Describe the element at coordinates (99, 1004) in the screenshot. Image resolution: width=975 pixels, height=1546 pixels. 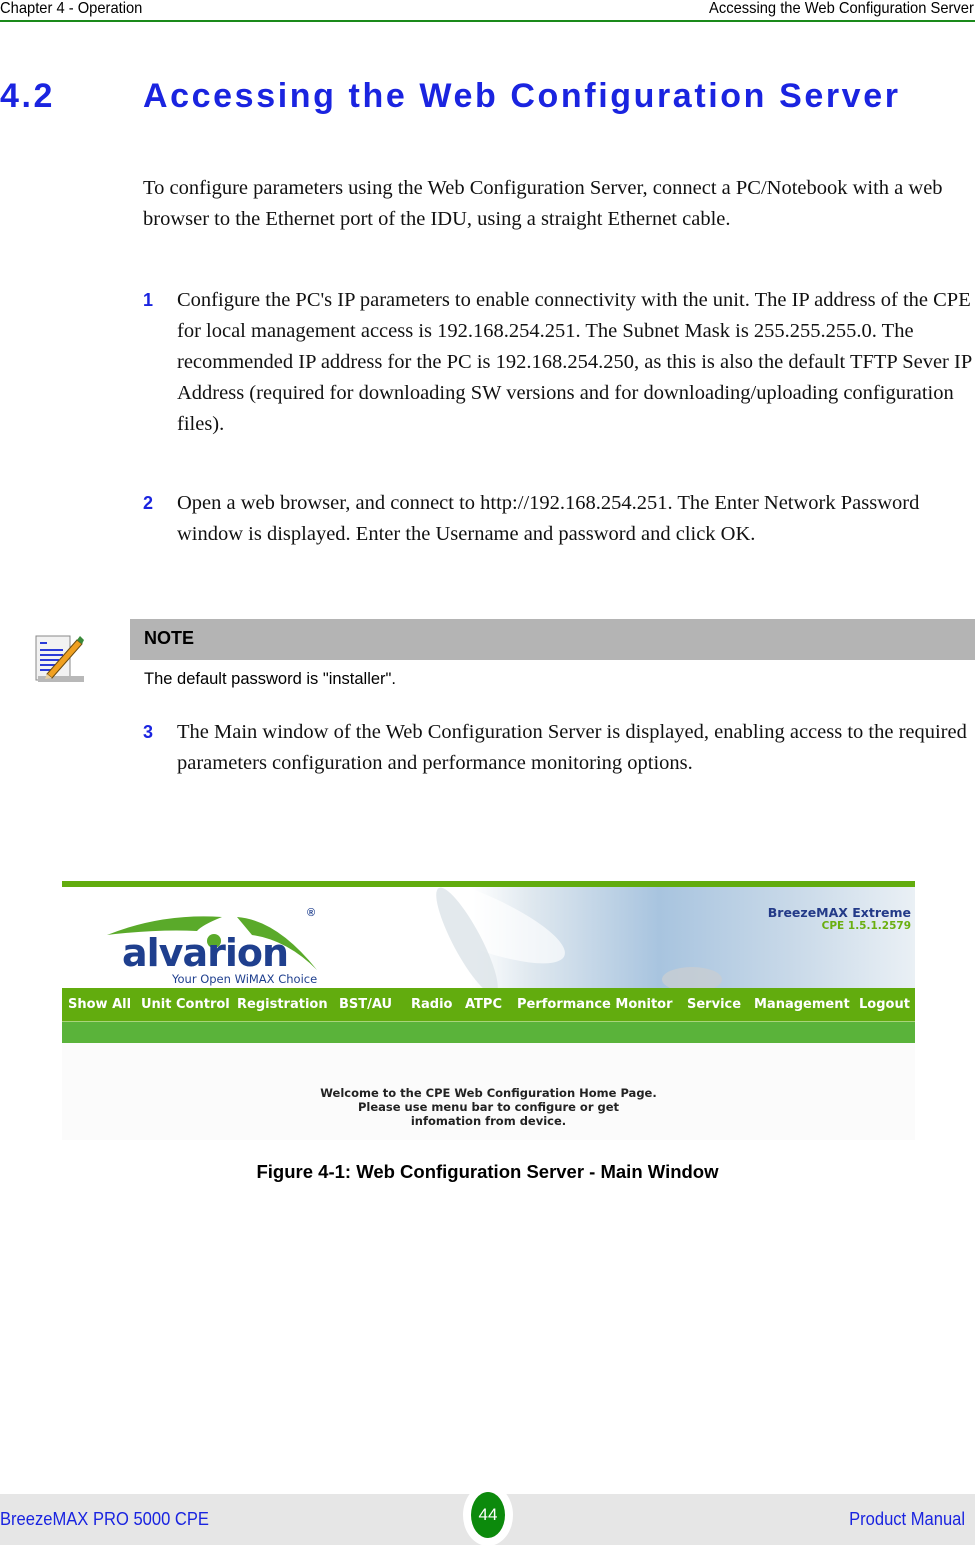
I see `menu-show-all: Show All` at that location.